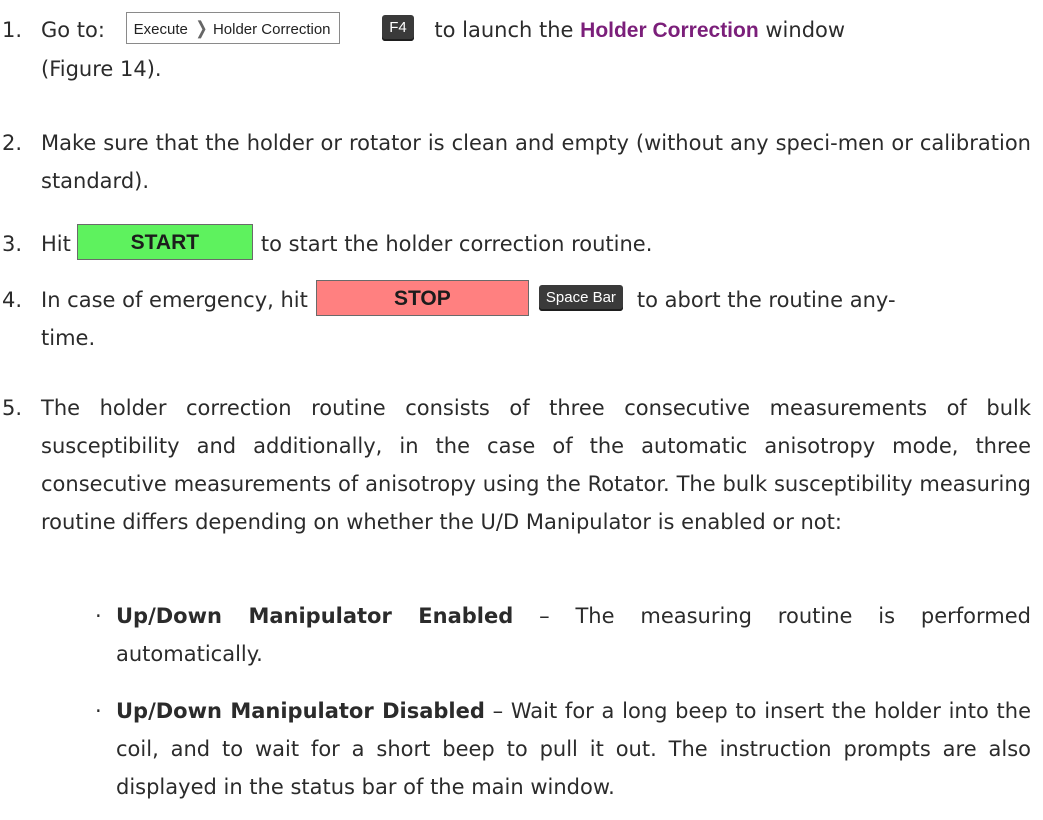 The height and width of the screenshot is (820, 1043). Describe the element at coordinates (12, 143) in the screenshot. I see `step-number: 2.` at that location.